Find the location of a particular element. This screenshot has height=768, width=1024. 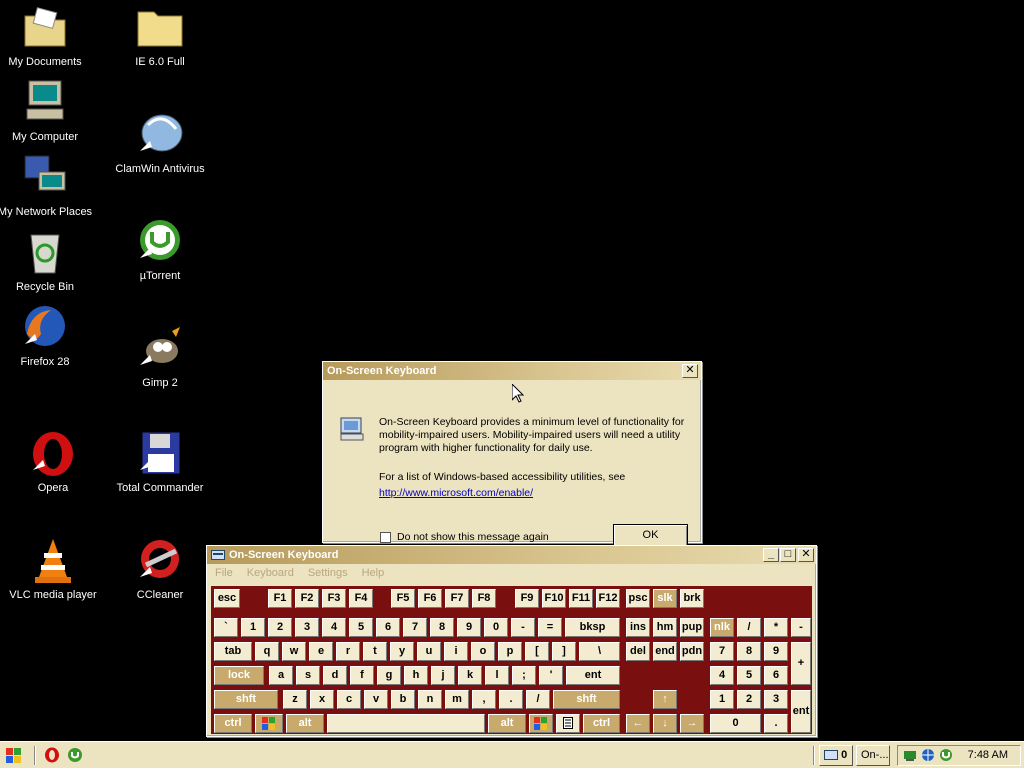

key-d: d is located at coordinates (335, 675).